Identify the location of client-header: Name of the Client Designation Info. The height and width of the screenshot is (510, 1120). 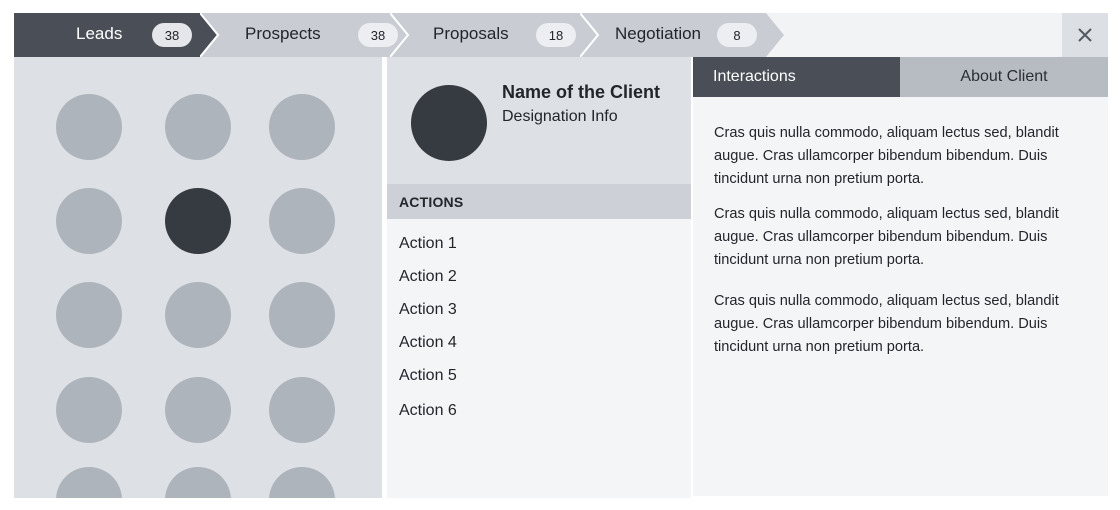
(539, 120).